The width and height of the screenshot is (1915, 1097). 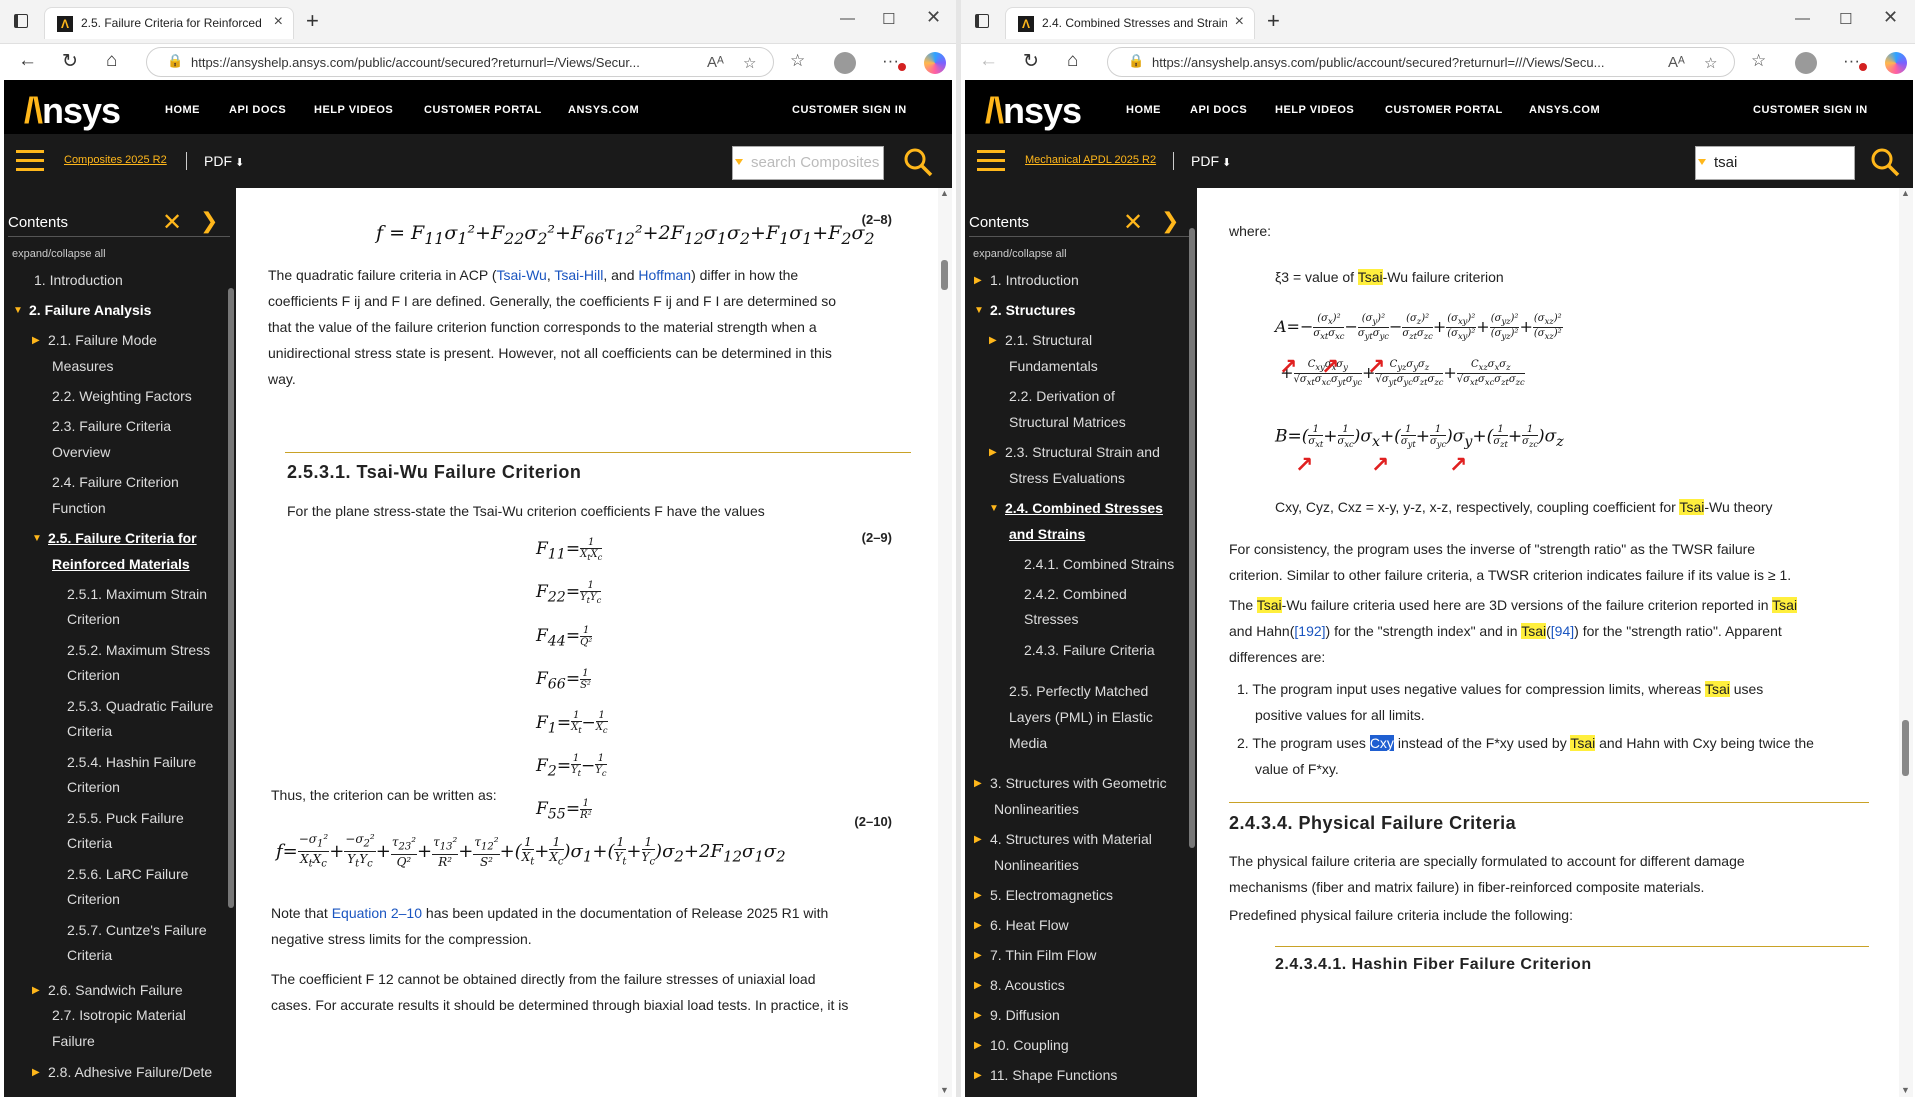 What do you see at coordinates (1562, 631) in the screenshot?
I see `reference-link: [94]` at bounding box center [1562, 631].